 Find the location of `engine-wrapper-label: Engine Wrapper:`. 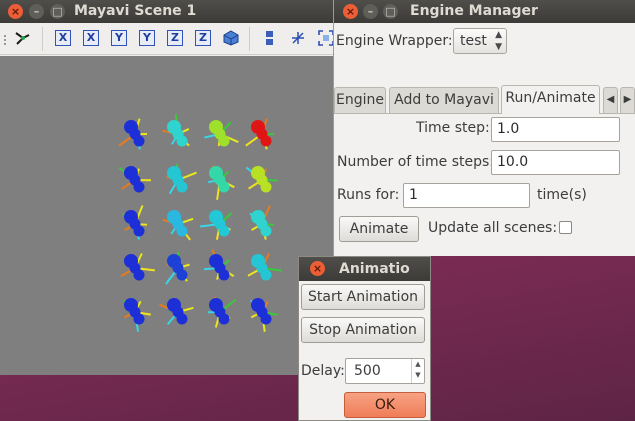

engine-wrapper-label: Engine Wrapper: is located at coordinates (394, 41).